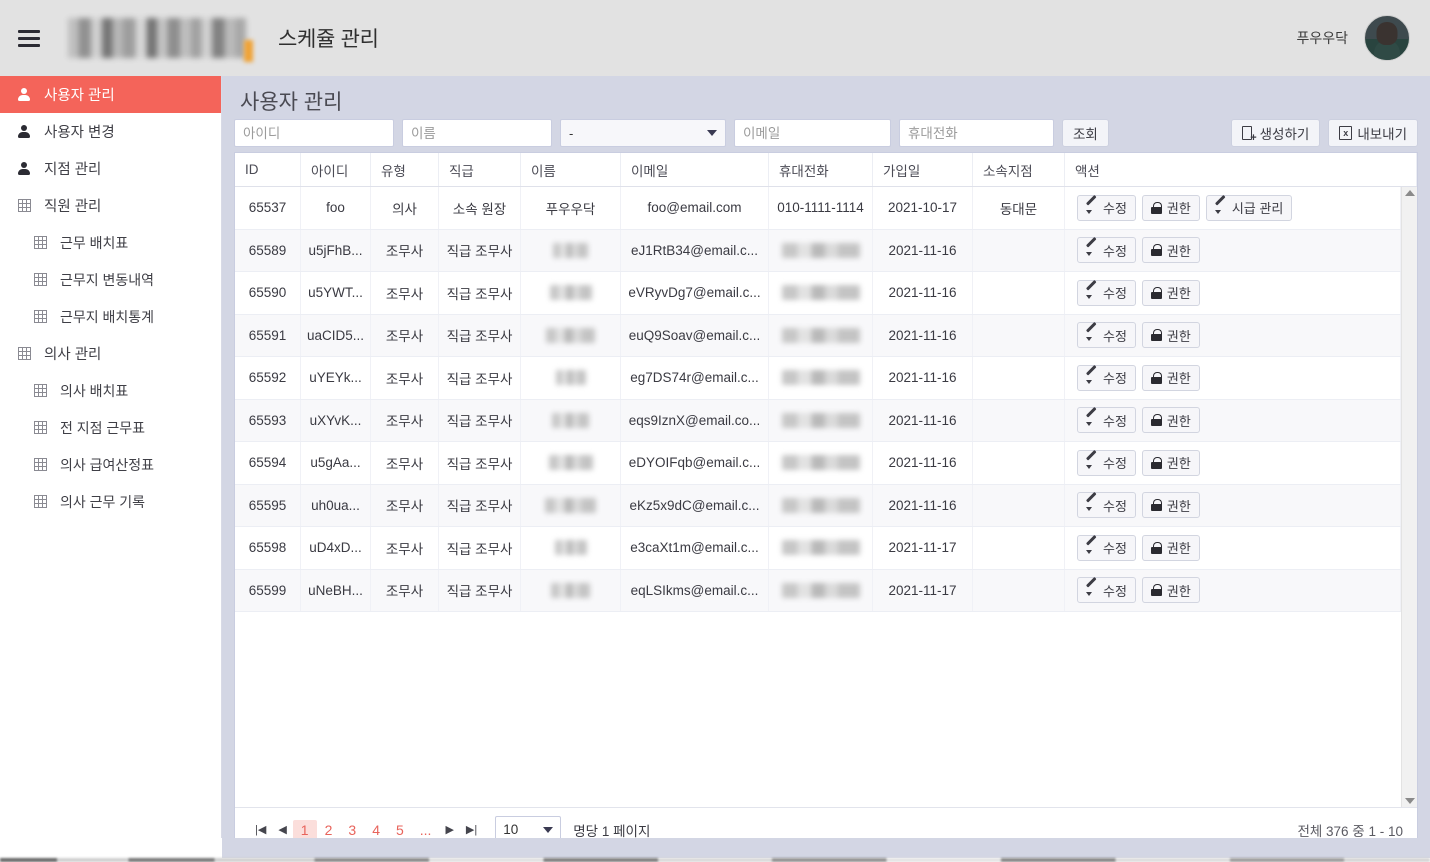 The image size is (1430, 862). I want to click on sidebar-item-3: 직원 관리, so click(110, 205).